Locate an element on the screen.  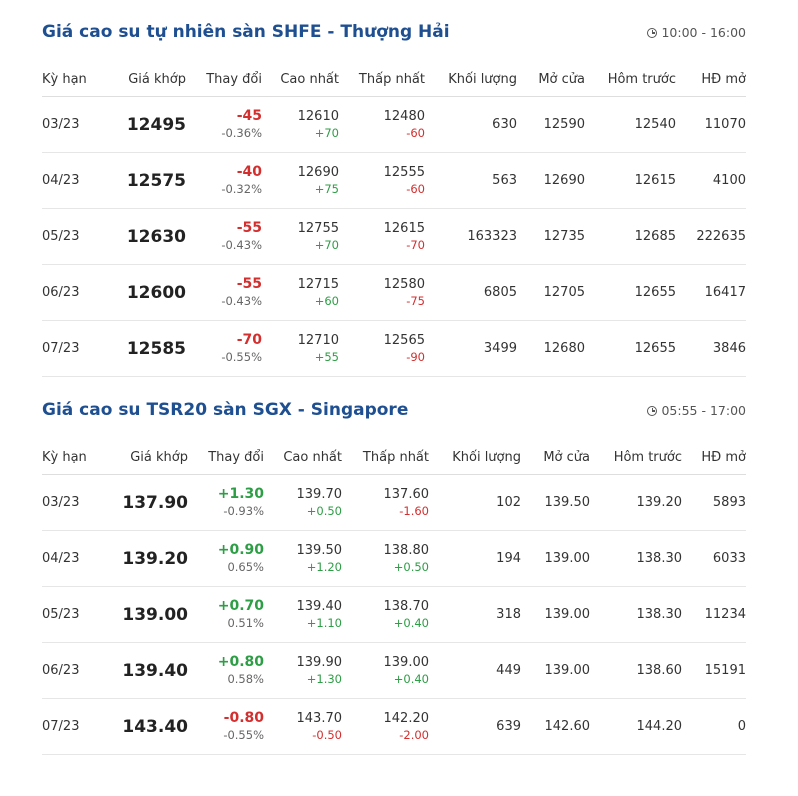
open-cell: 12680 is located at coordinates (551, 348).